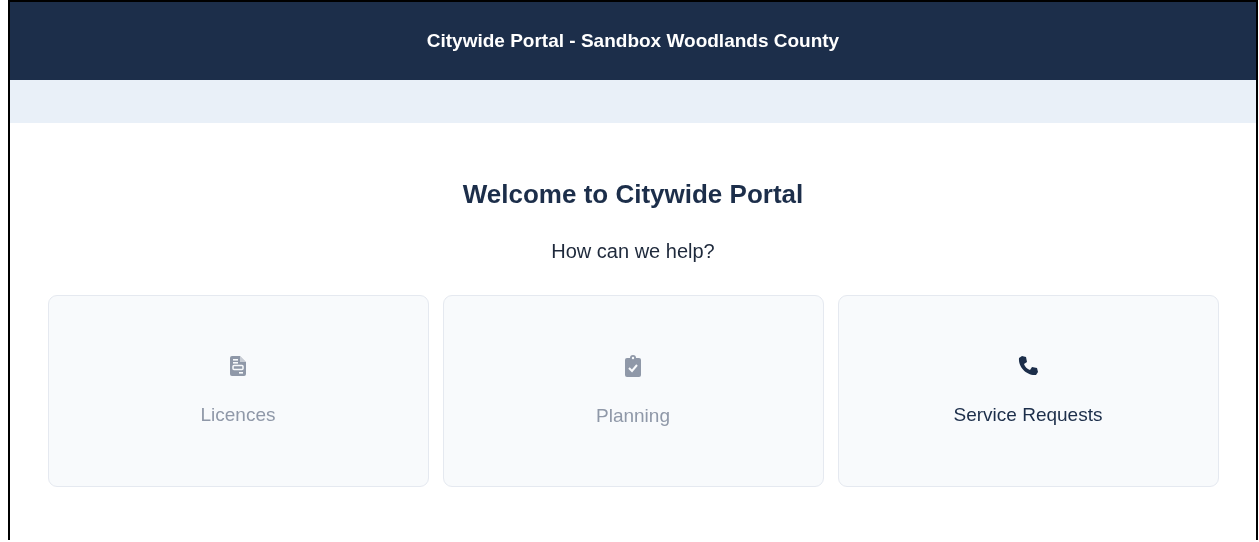  I want to click on phone-icon, so click(1028, 366).